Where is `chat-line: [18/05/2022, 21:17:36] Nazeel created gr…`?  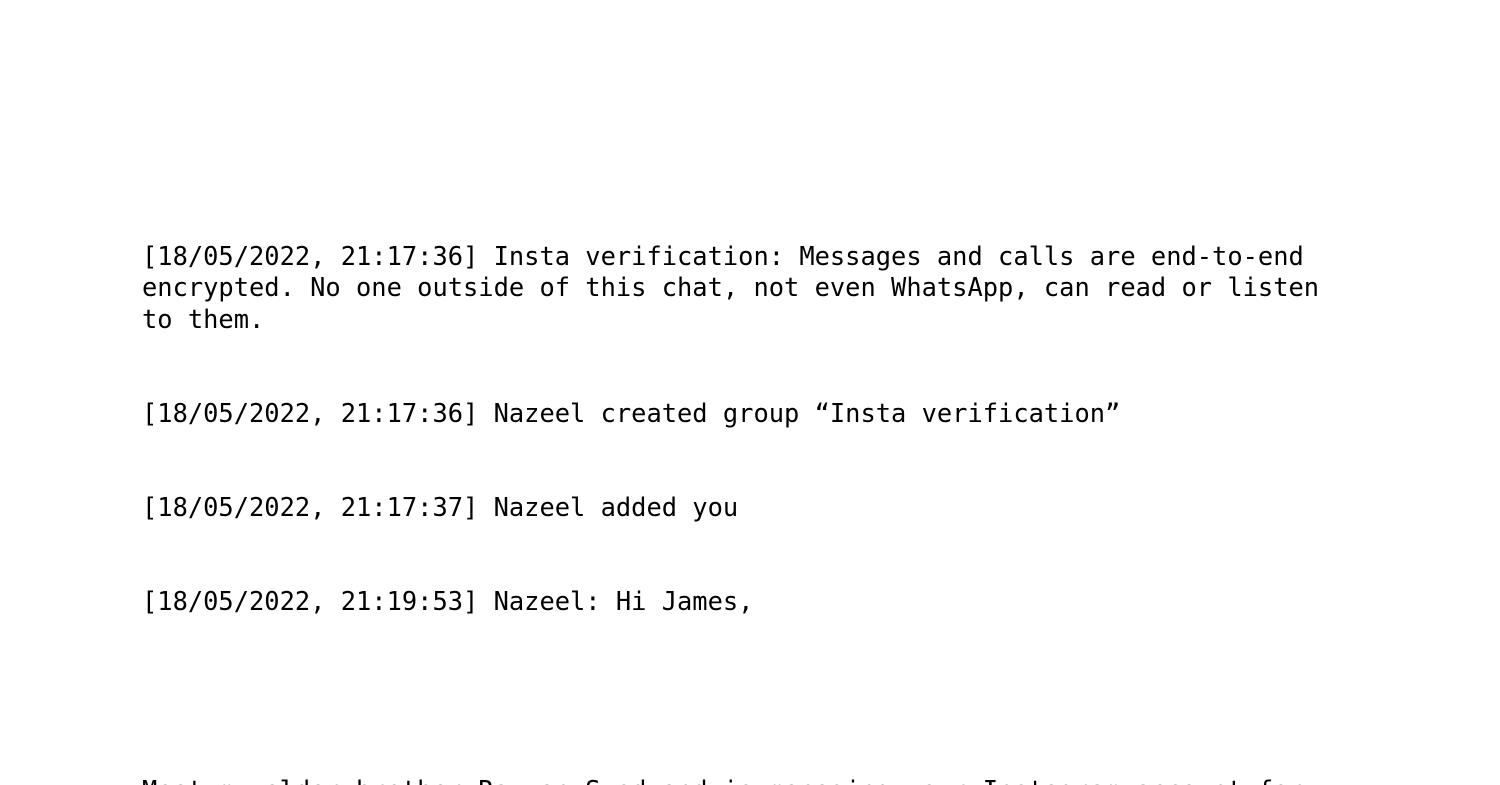 chat-line: [18/05/2022, 21:17:36] Nazeel created gr… is located at coordinates (631, 412).